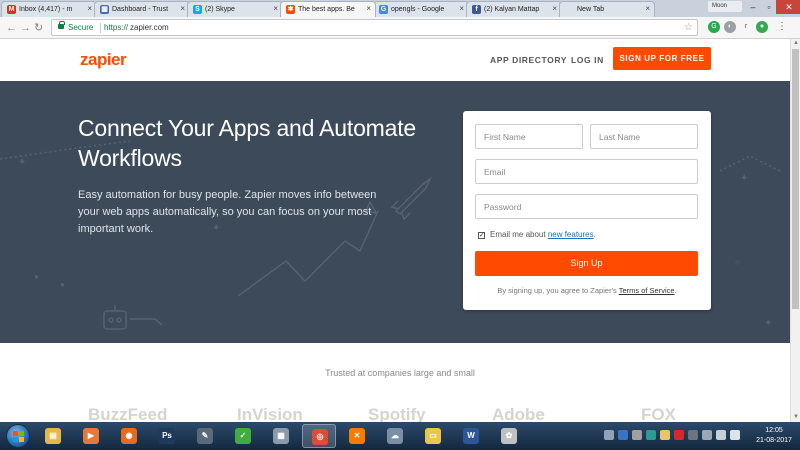 Image resolution: width=800 pixels, height=450 pixels. Describe the element at coordinates (569, 9) in the screenshot. I see `tab-favicon-icon` at that location.